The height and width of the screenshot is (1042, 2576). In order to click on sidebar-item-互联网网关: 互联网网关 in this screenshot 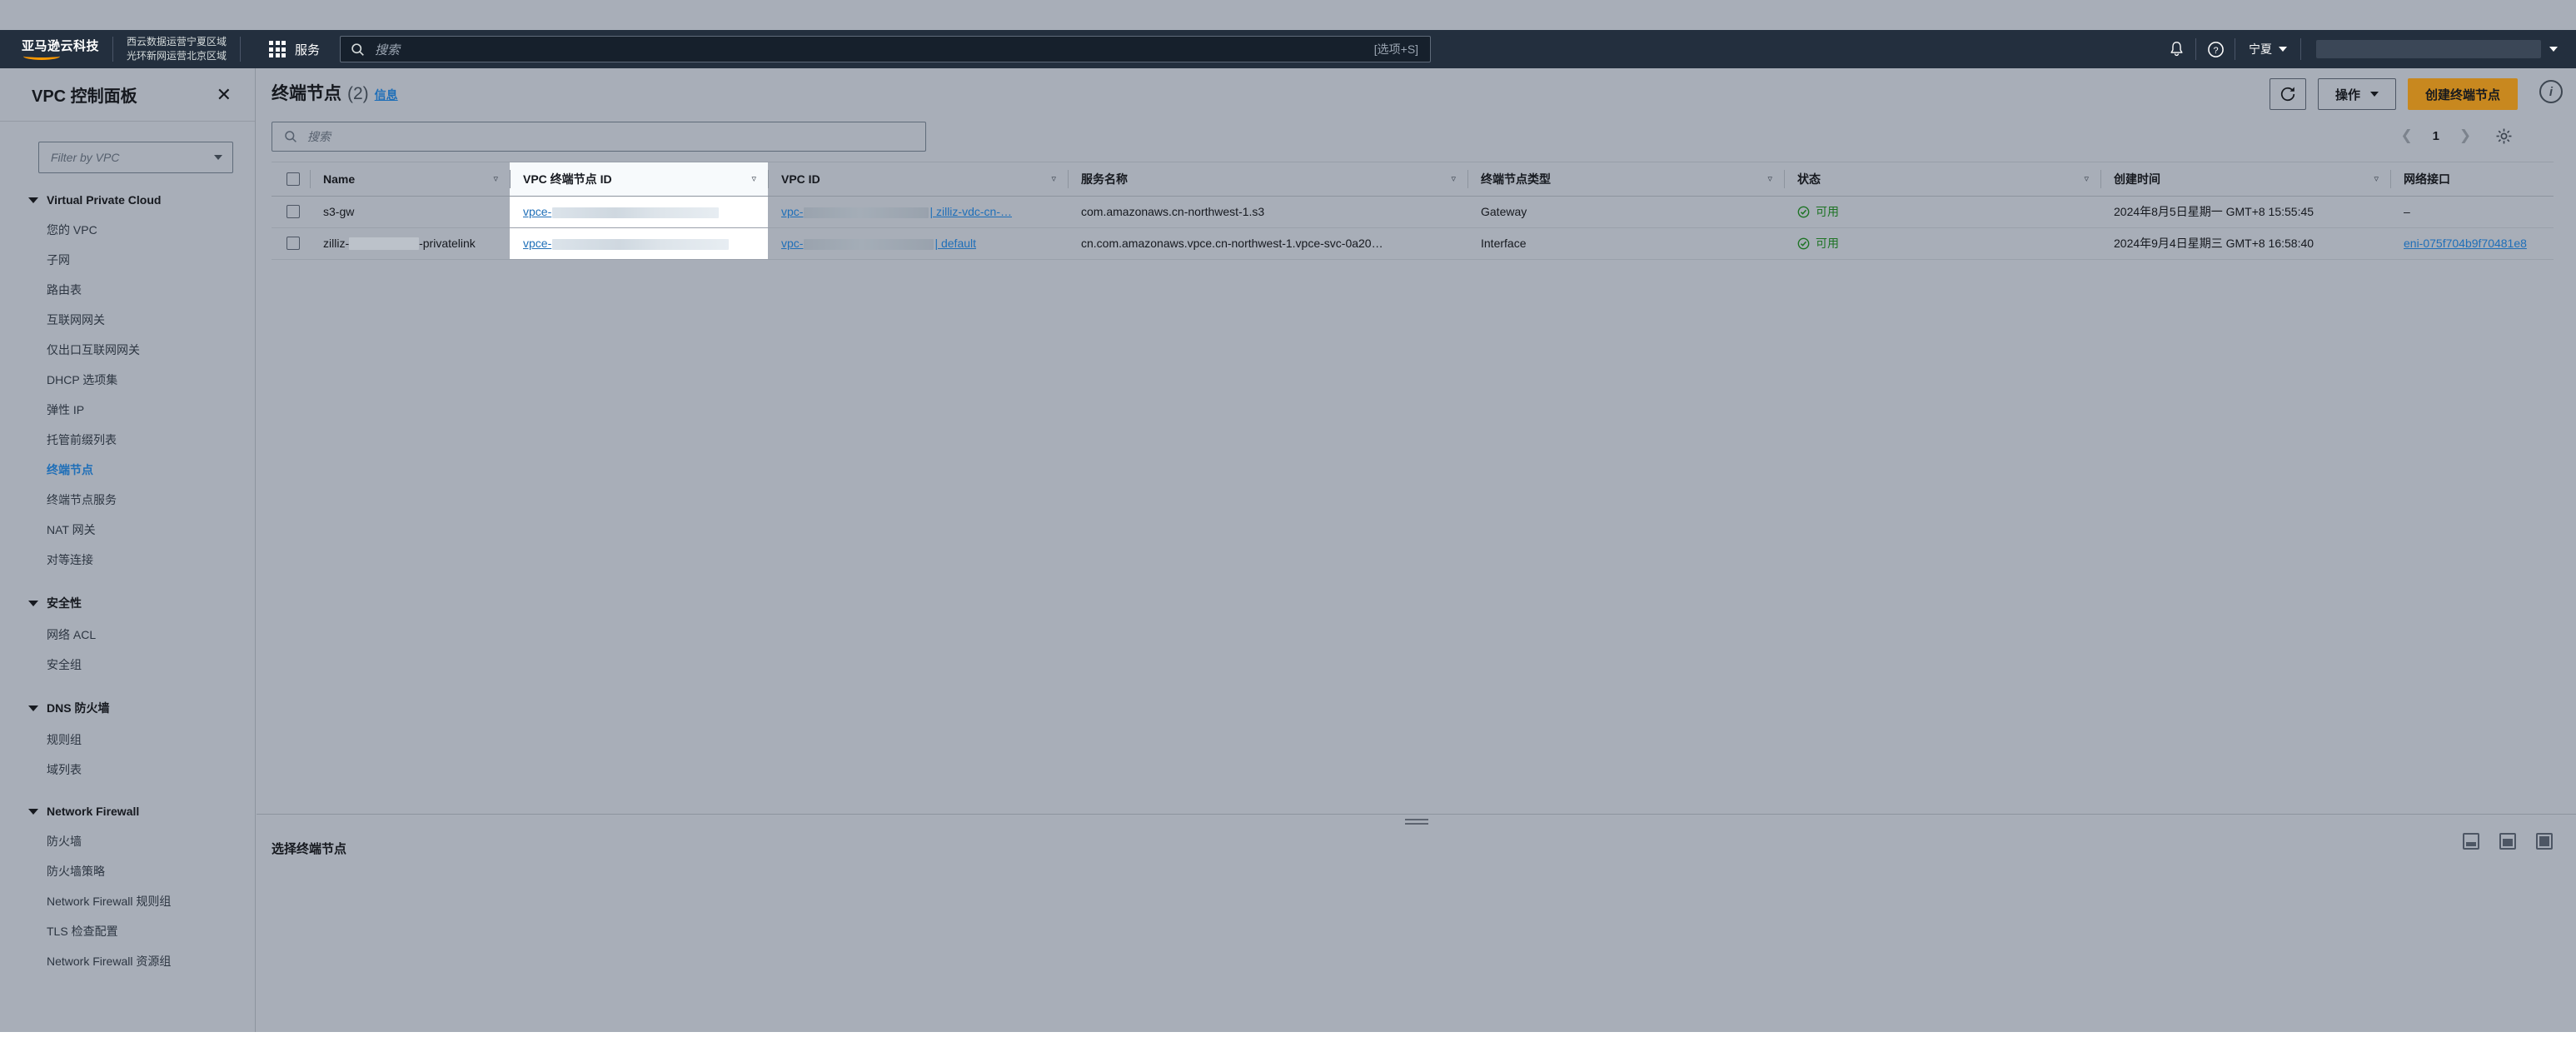, I will do `click(127, 320)`.